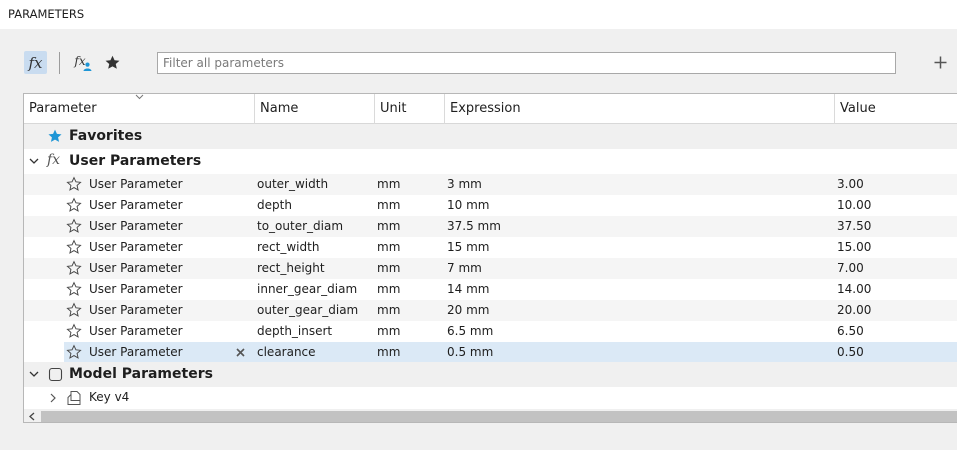 The image size is (957, 450). Describe the element at coordinates (854, 289) in the screenshot. I see `cell-value: 14.00` at that location.